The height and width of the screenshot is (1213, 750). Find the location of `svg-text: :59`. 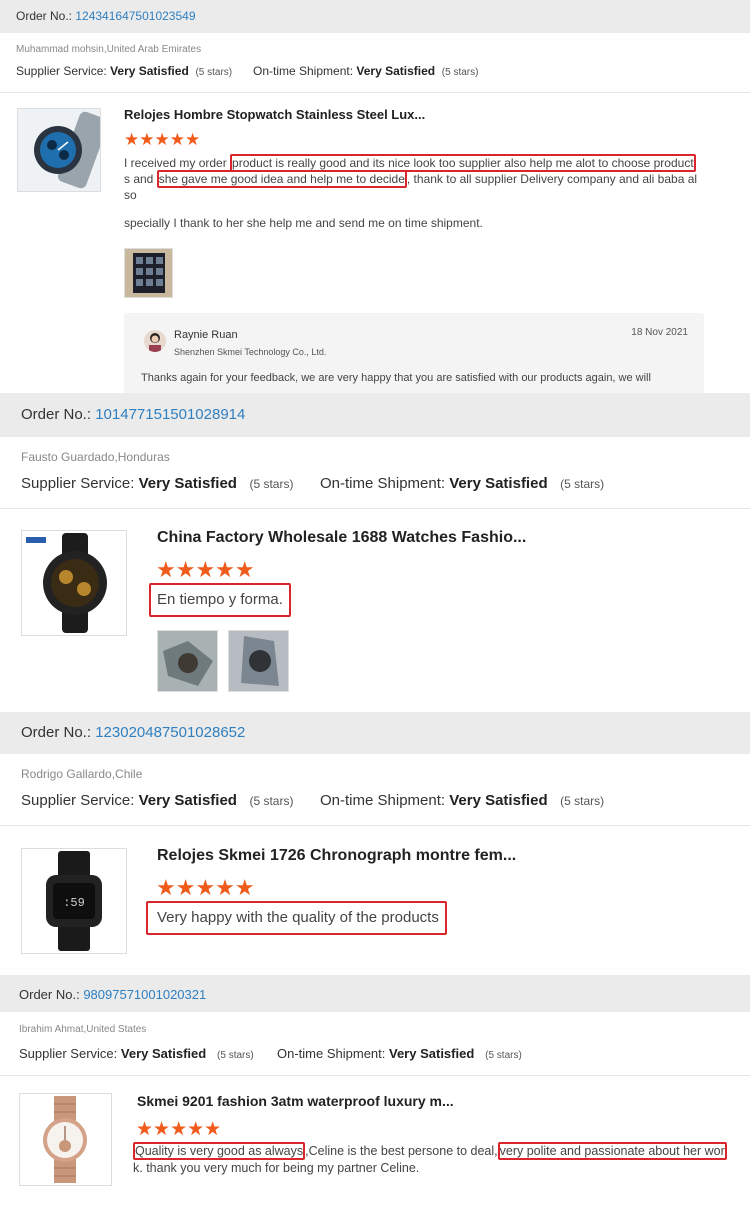

svg-text: :59 is located at coordinates (74, 903).